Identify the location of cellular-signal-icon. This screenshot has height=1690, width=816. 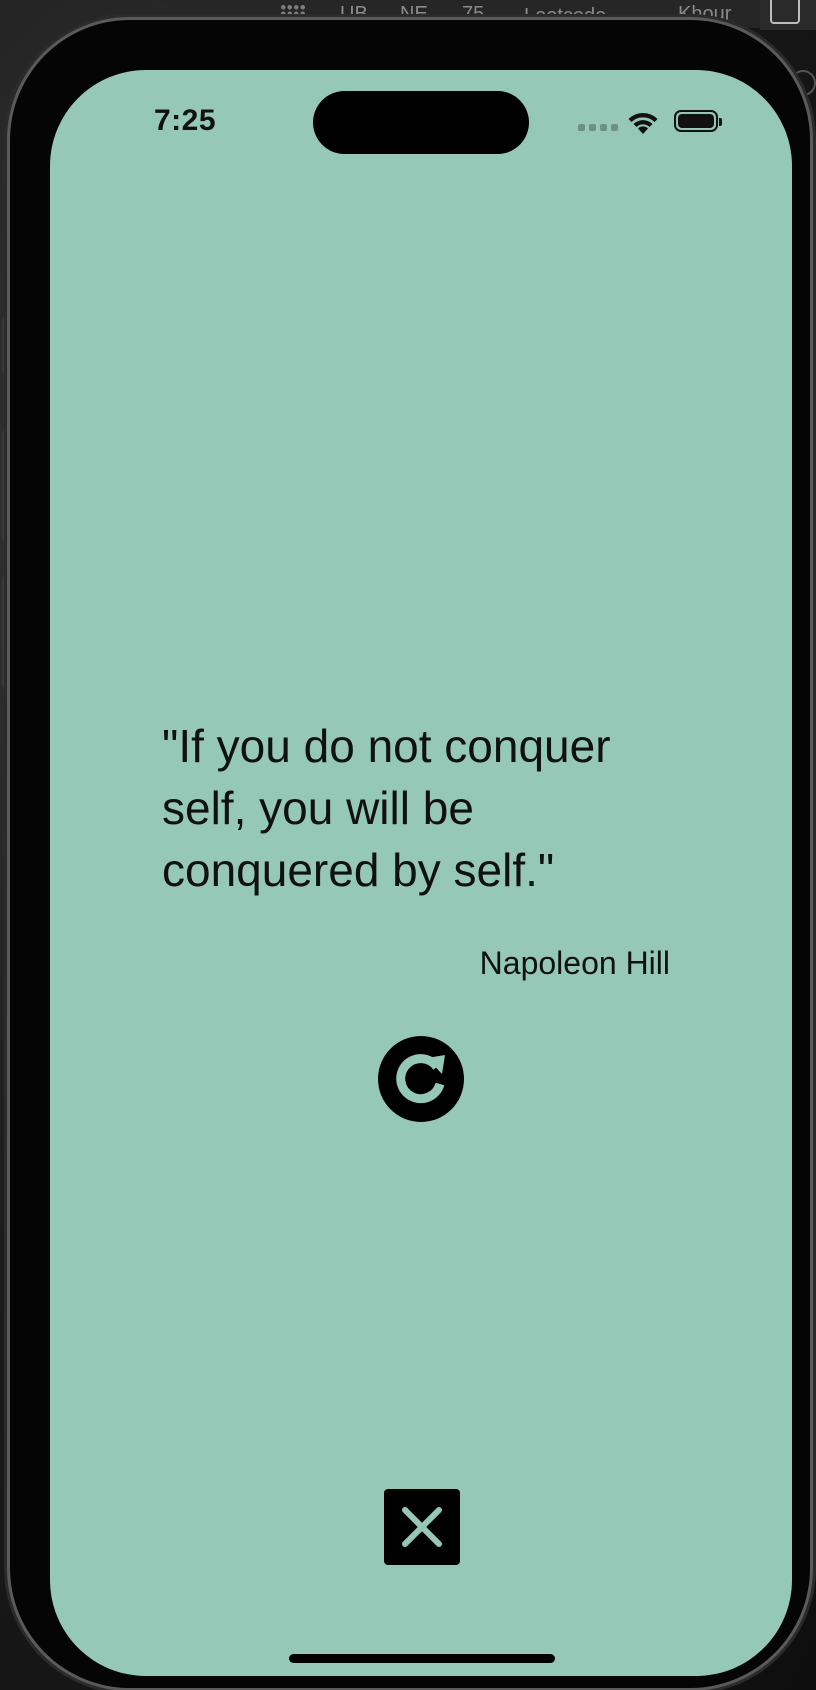
(598, 127).